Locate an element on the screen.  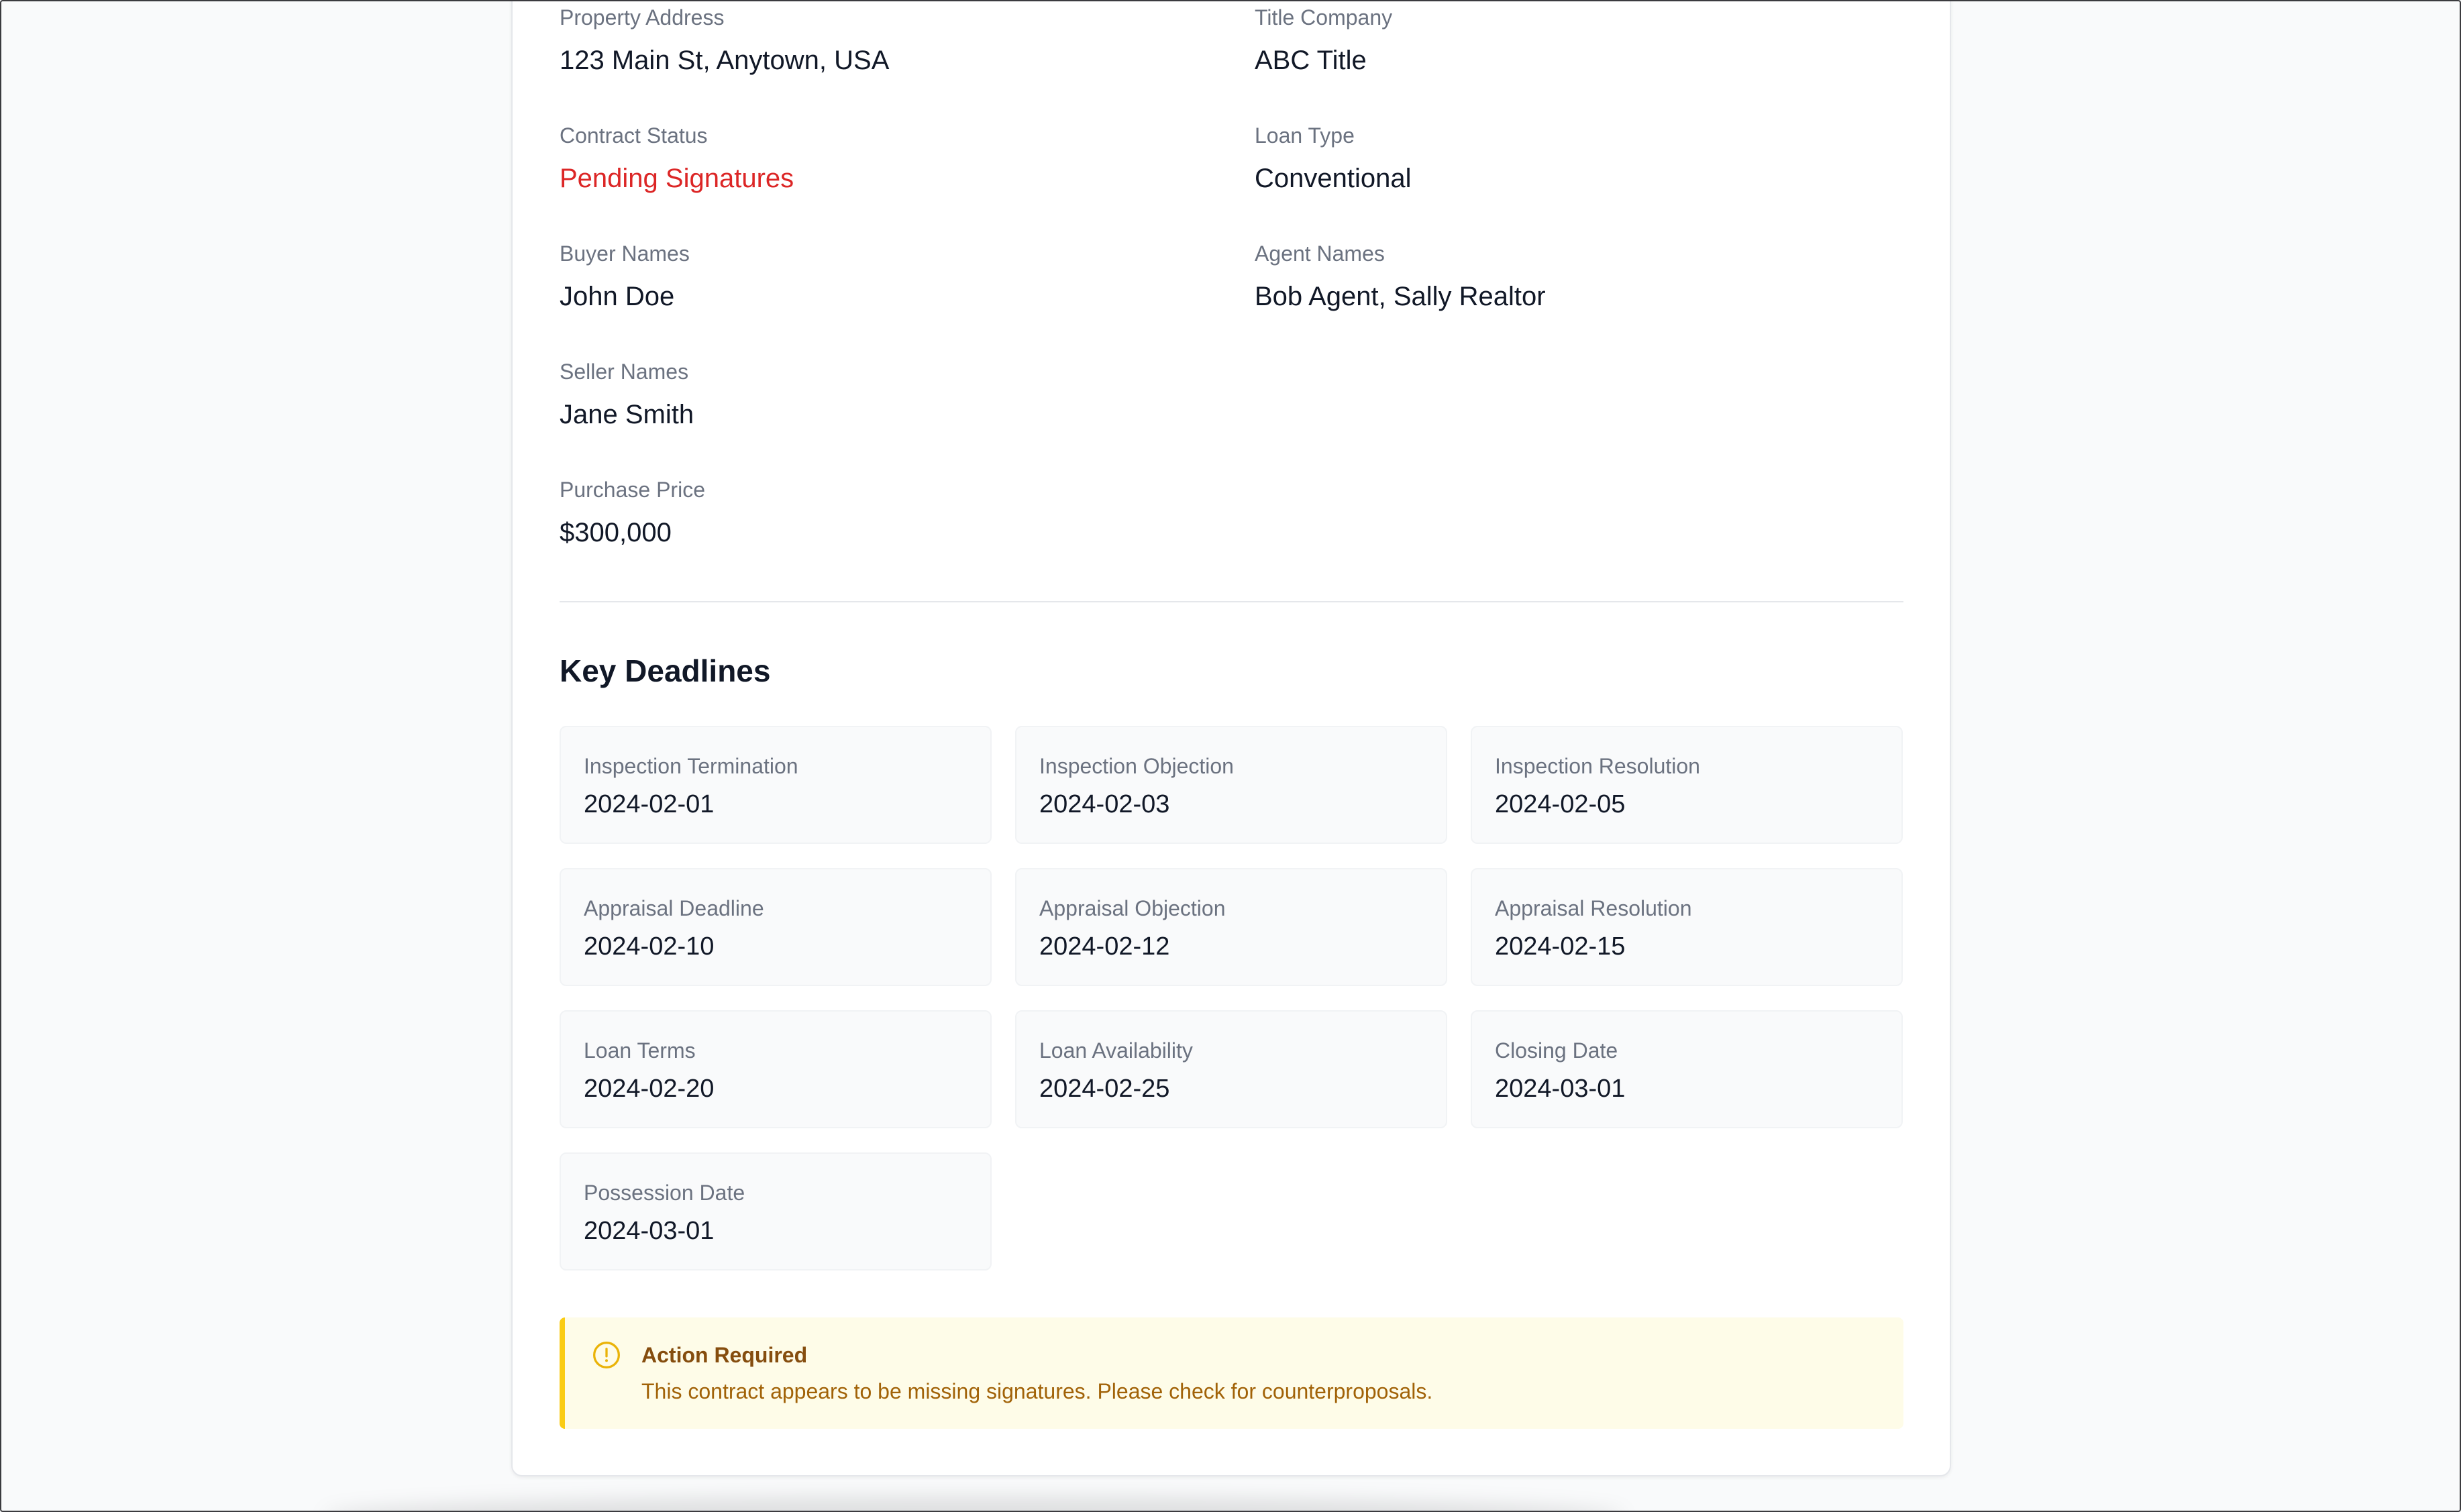
buyer-names-value: John Doe is located at coordinates (617, 296).